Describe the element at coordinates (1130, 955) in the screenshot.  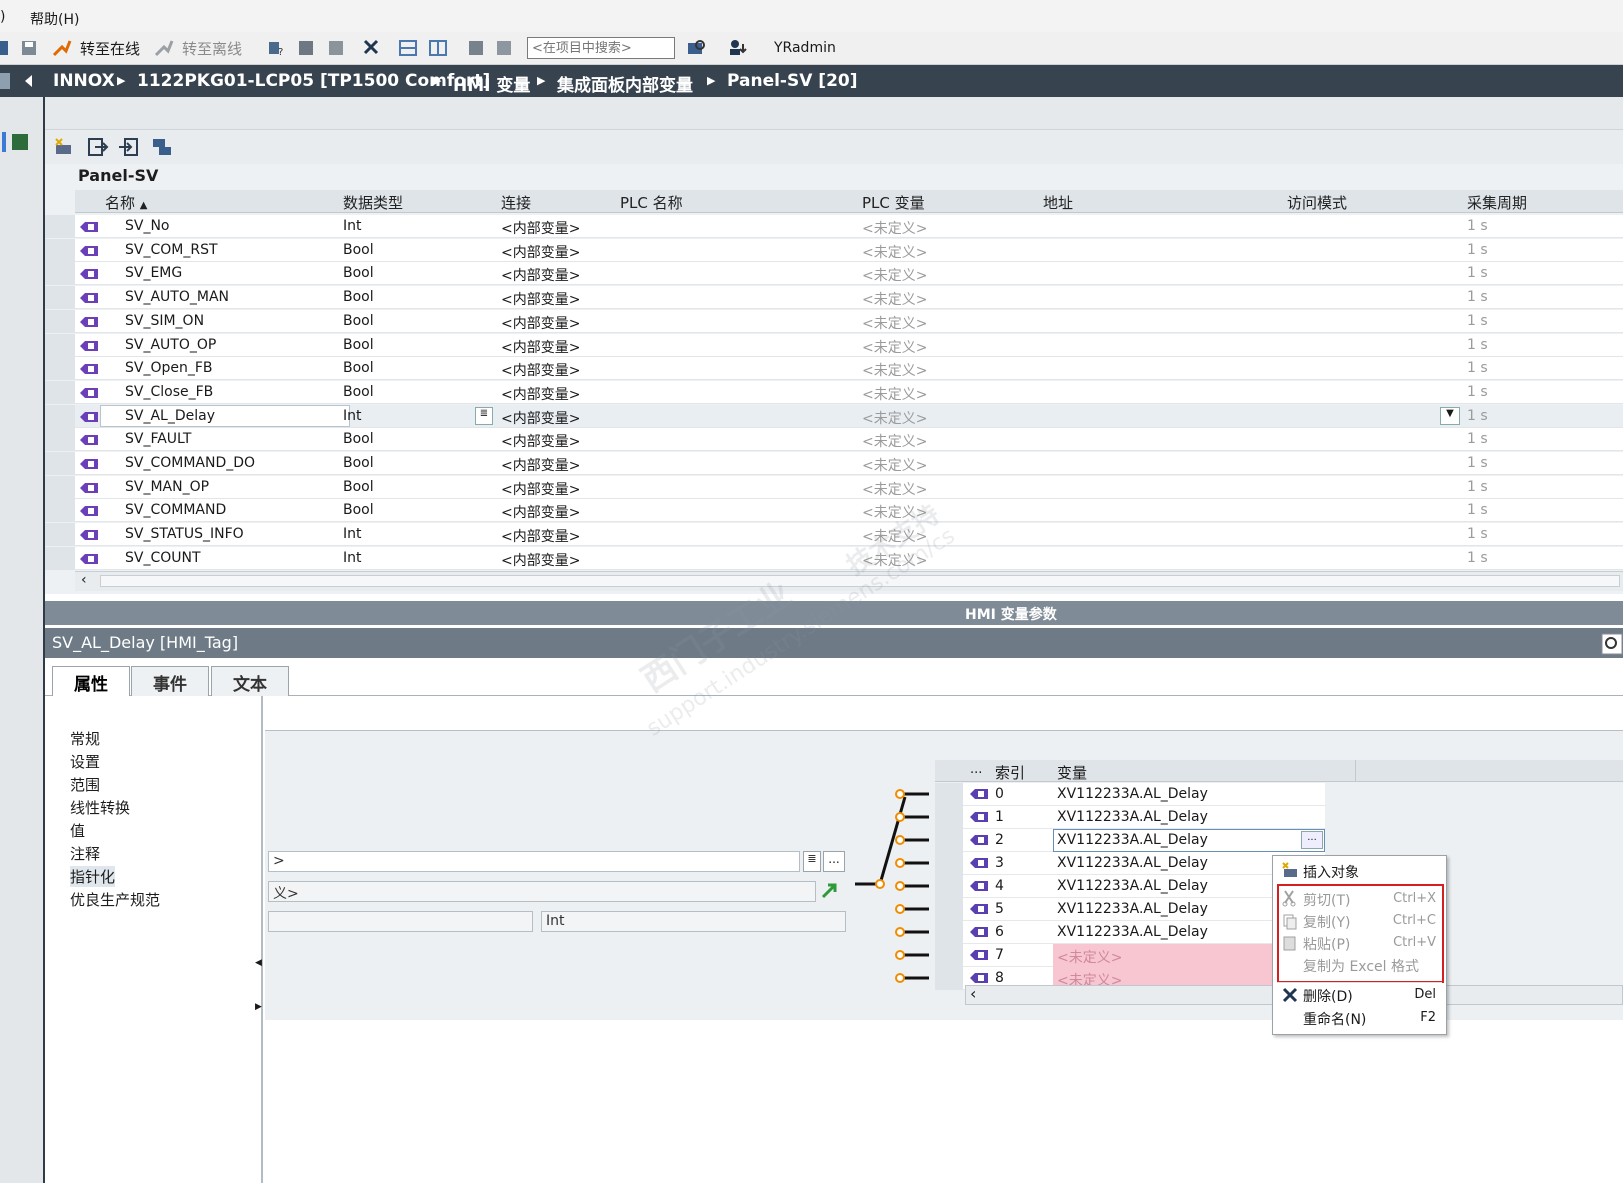
I see `index-row: 7 <未定义>` at that location.